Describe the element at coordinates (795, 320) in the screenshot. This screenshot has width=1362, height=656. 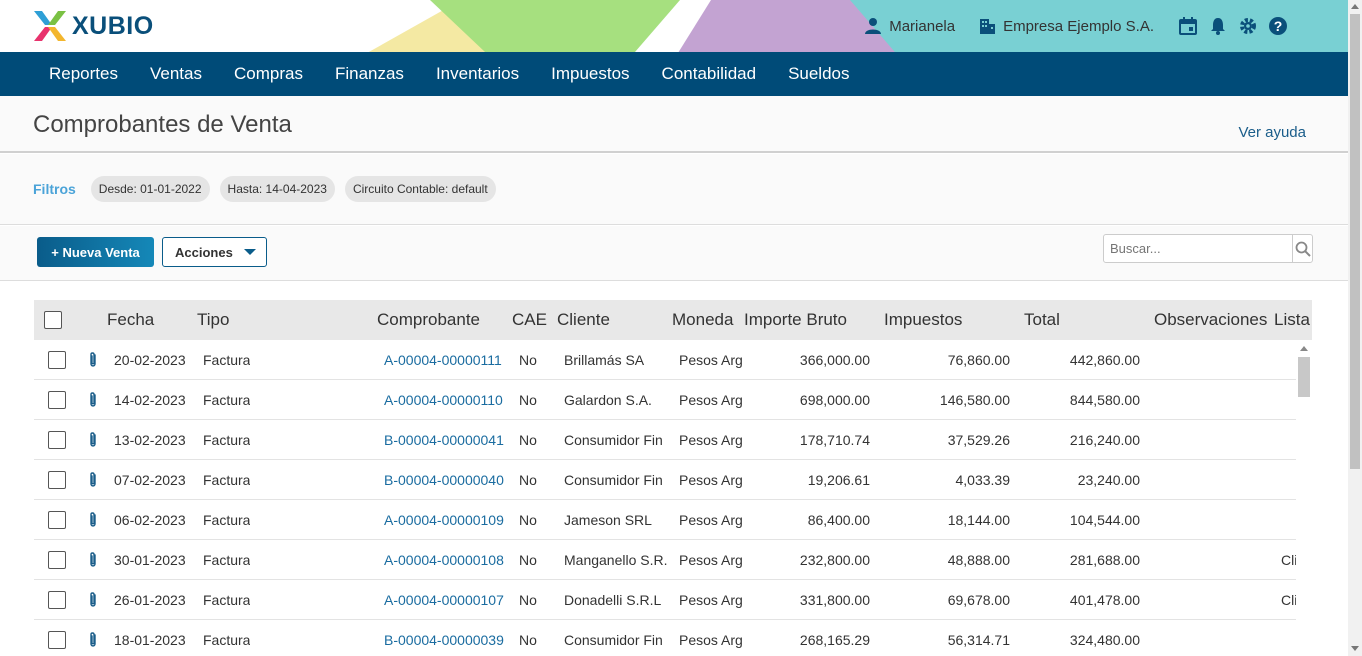
I see `column-header-importe-bruto: Importe Bruto` at that location.